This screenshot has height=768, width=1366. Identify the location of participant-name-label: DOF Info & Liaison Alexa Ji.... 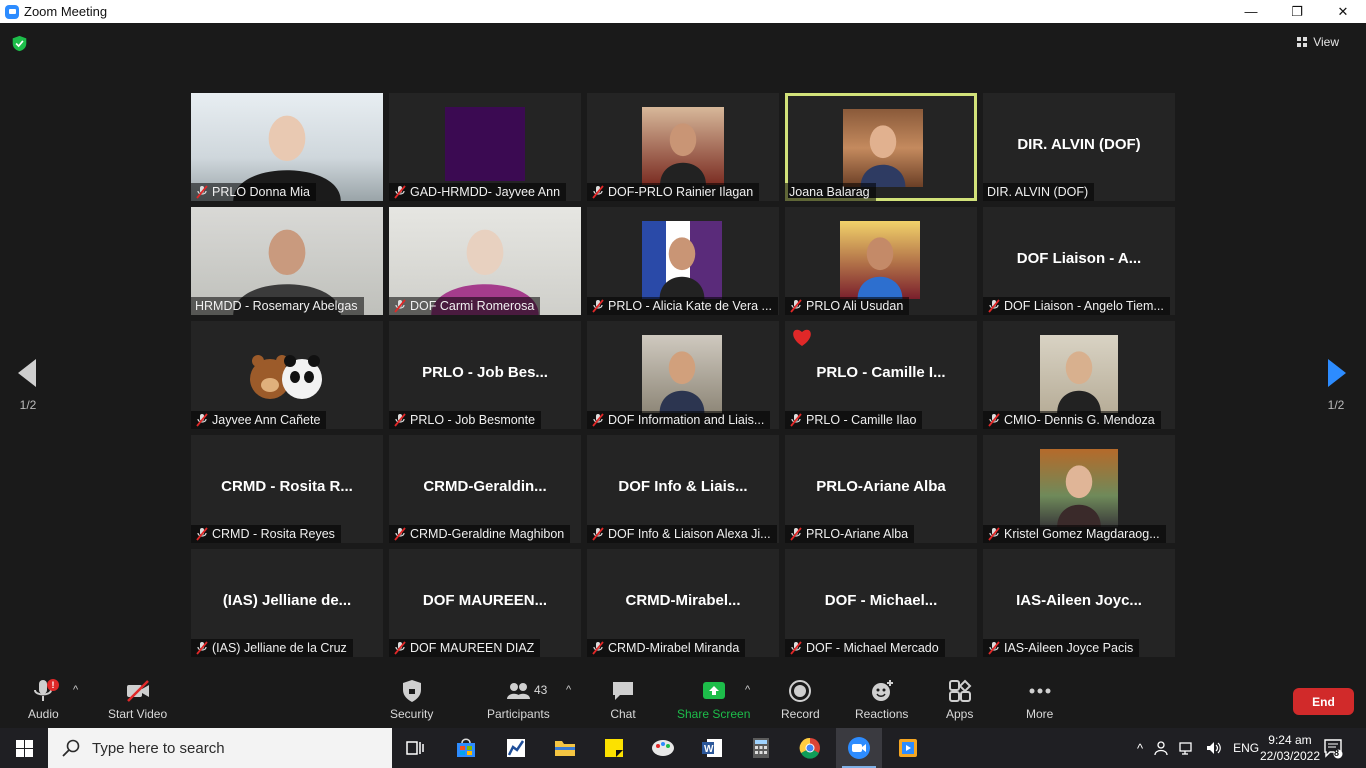
(682, 534).